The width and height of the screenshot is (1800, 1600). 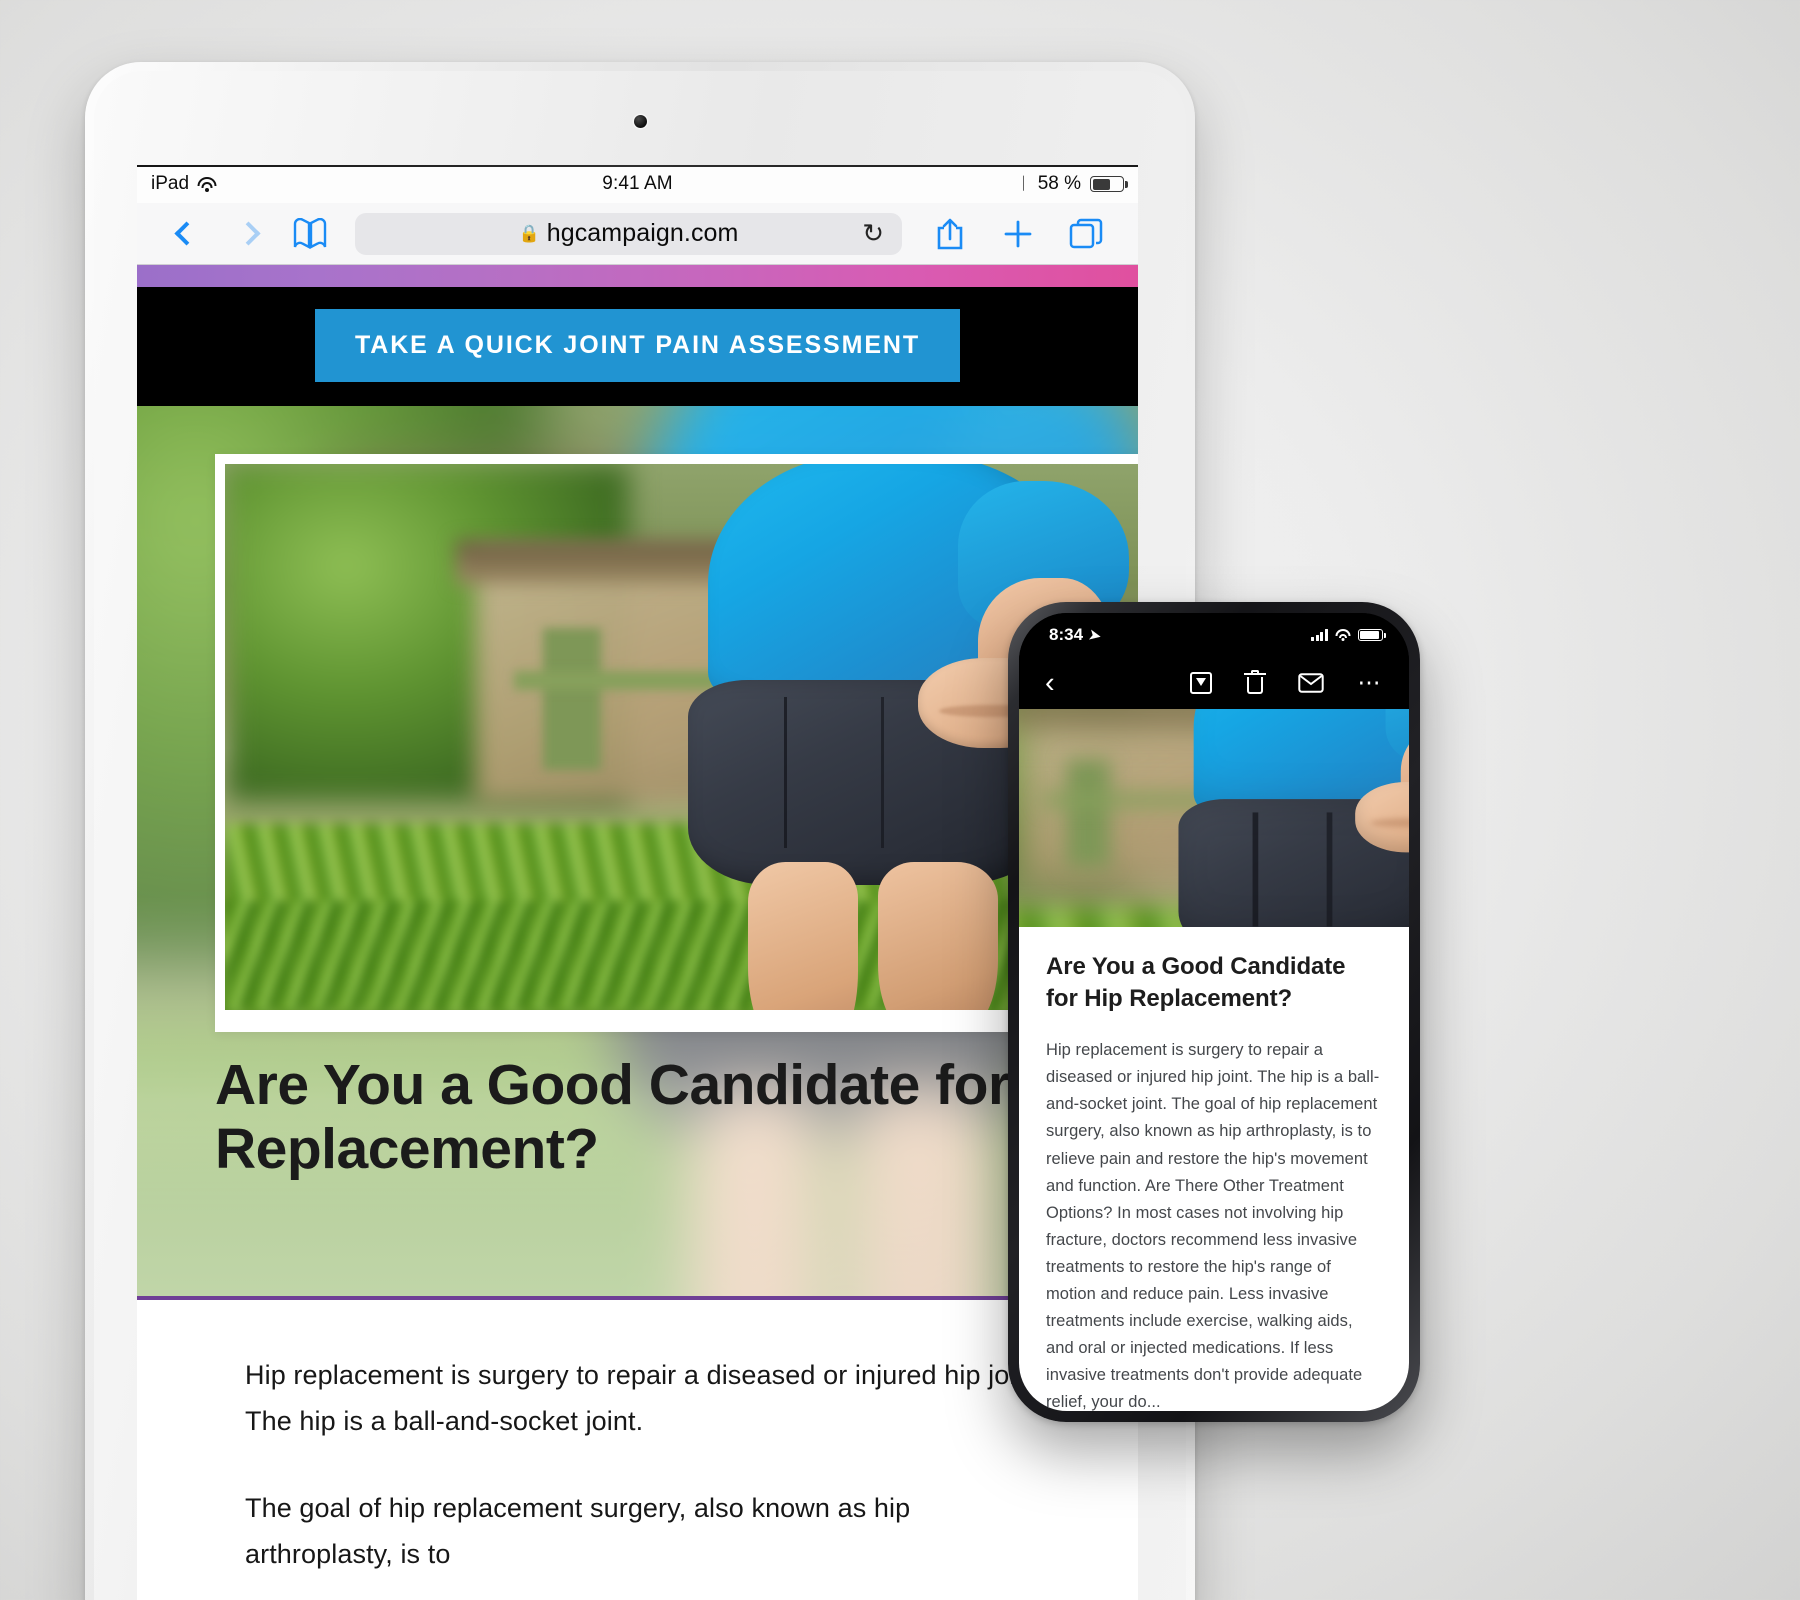 What do you see at coordinates (640, 121) in the screenshot?
I see `front-camera-icon` at bounding box center [640, 121].